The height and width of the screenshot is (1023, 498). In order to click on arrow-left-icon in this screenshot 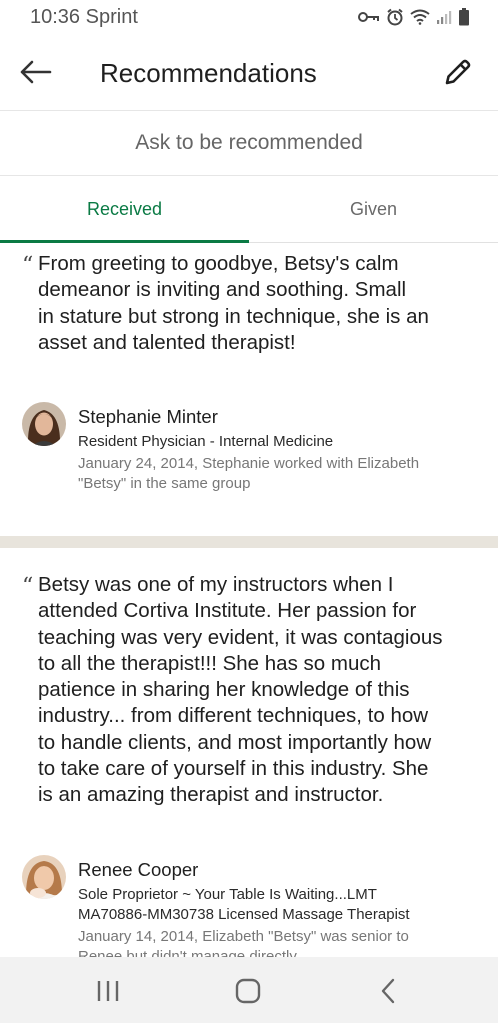, I will do `click(36, 72)`.